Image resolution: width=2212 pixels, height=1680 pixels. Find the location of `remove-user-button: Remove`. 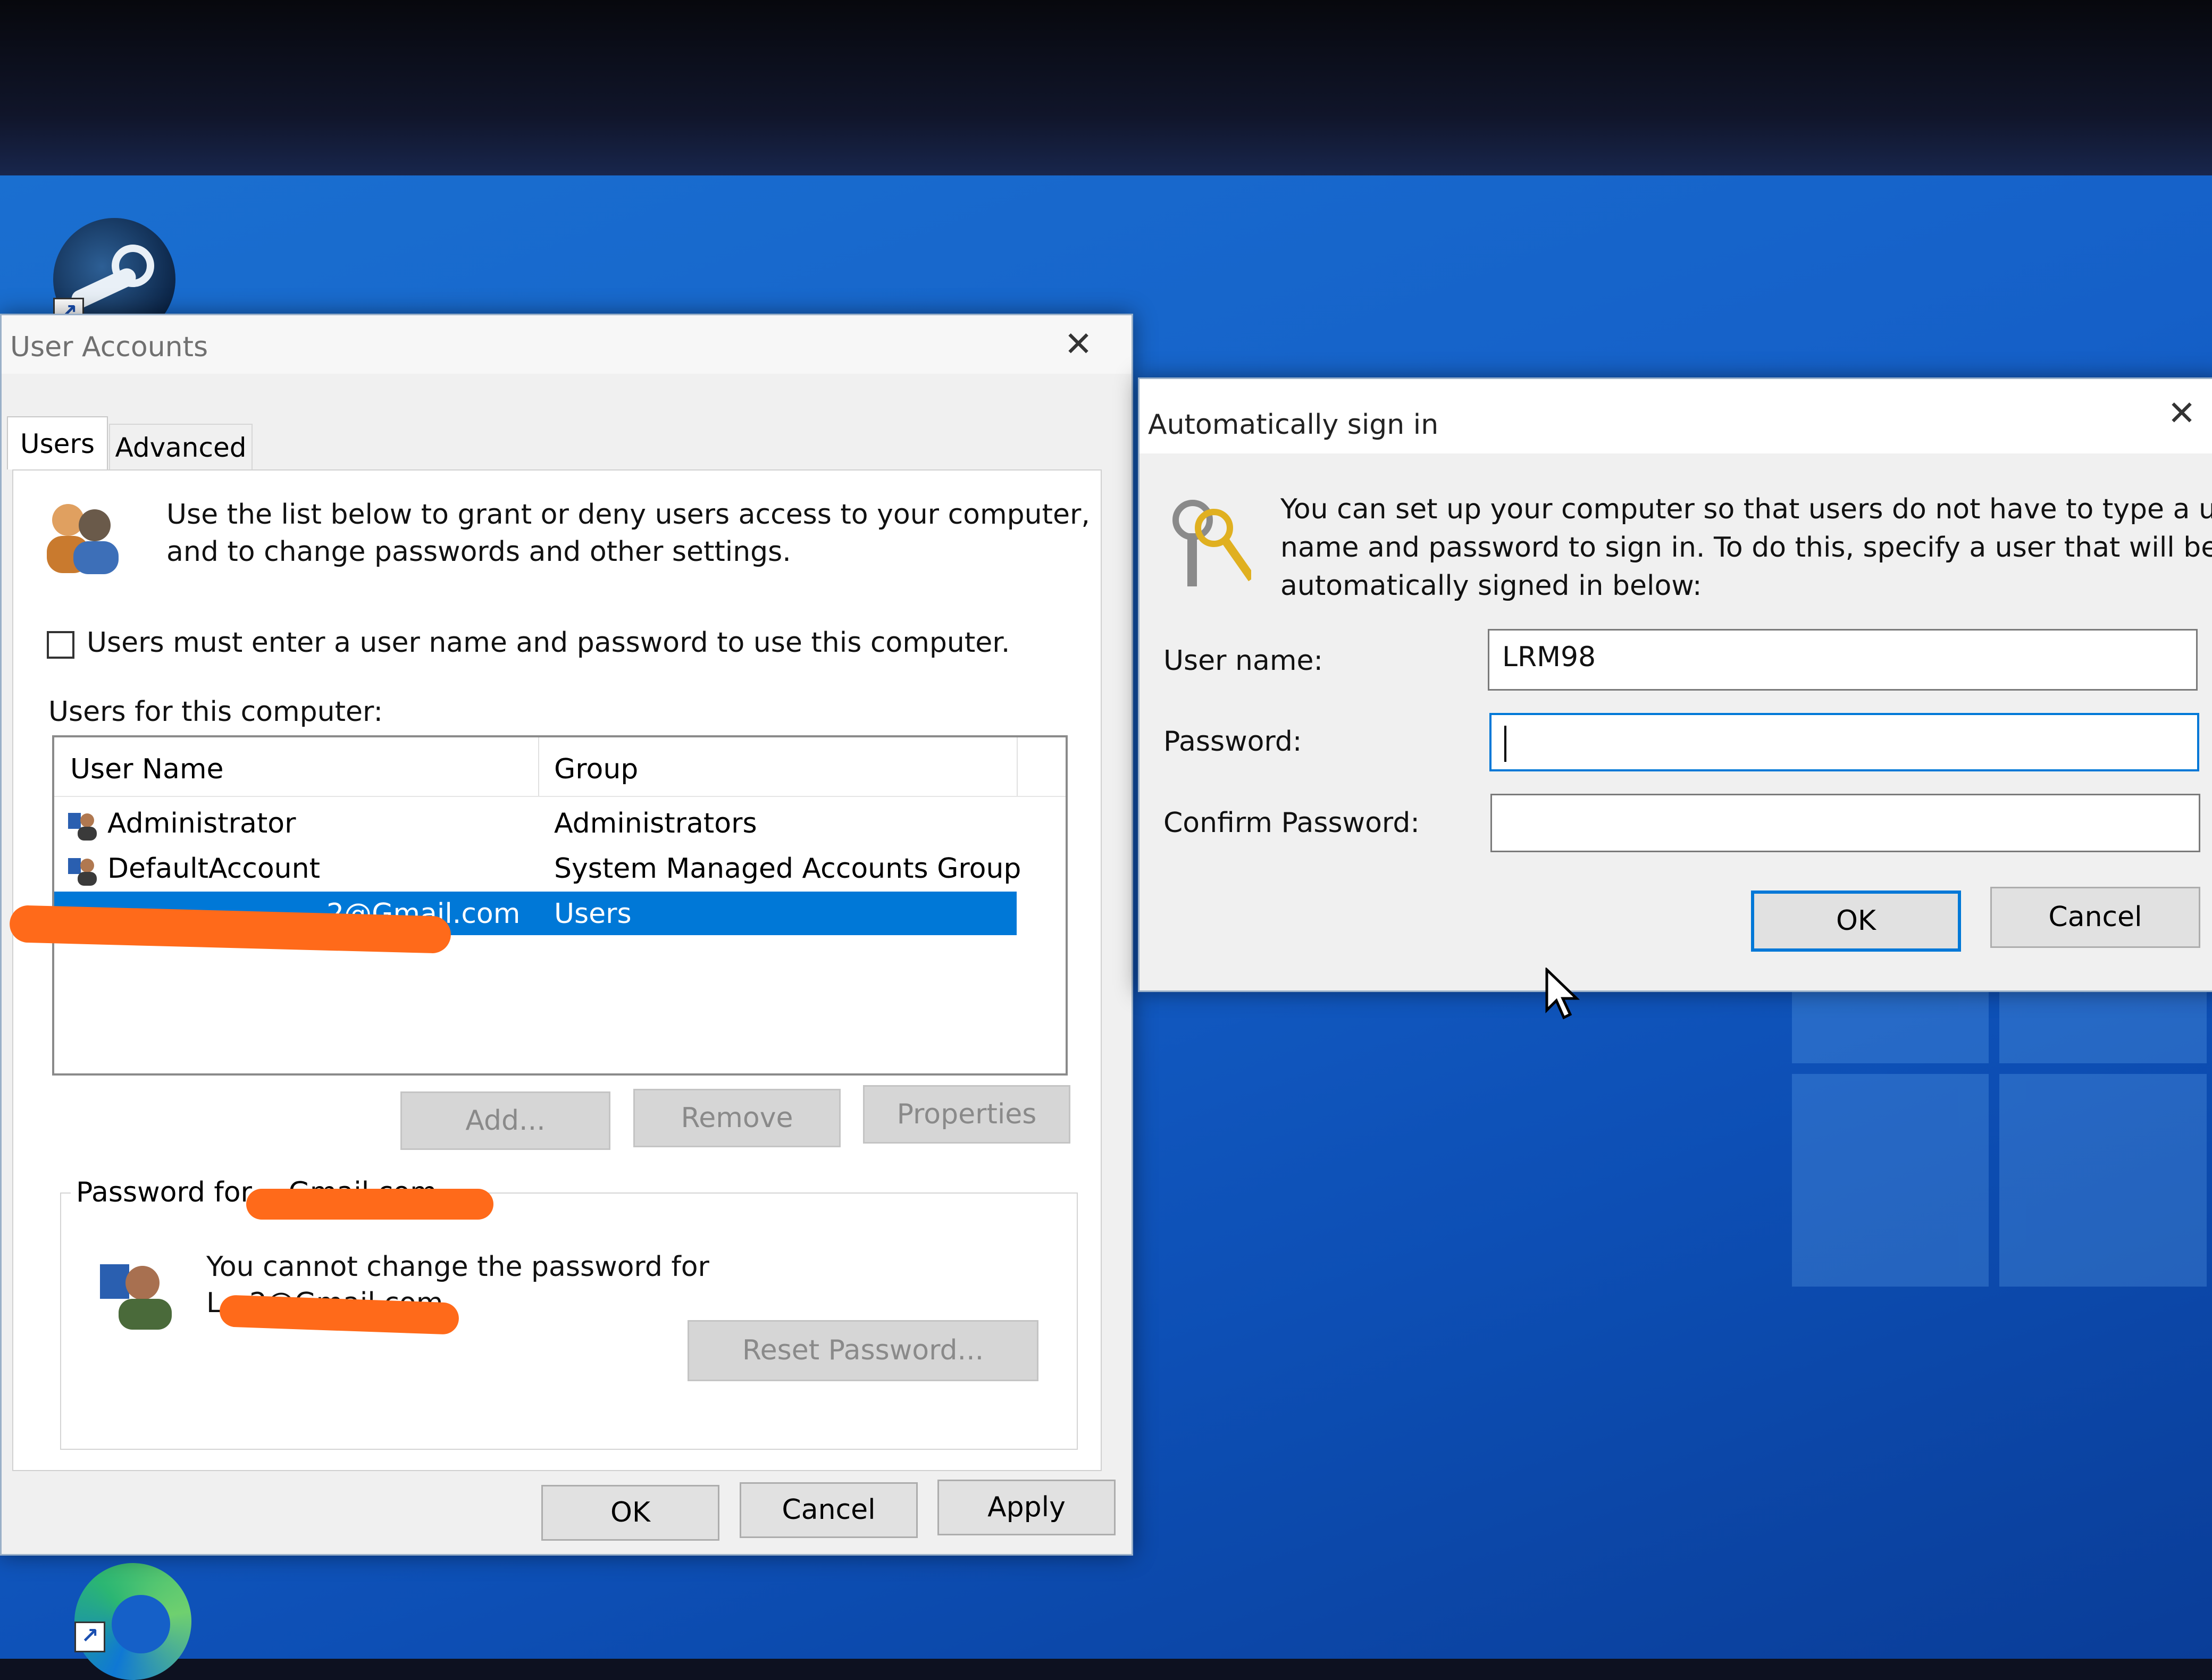

remove-user-button: Remove is located at coordinates (737, 1118).